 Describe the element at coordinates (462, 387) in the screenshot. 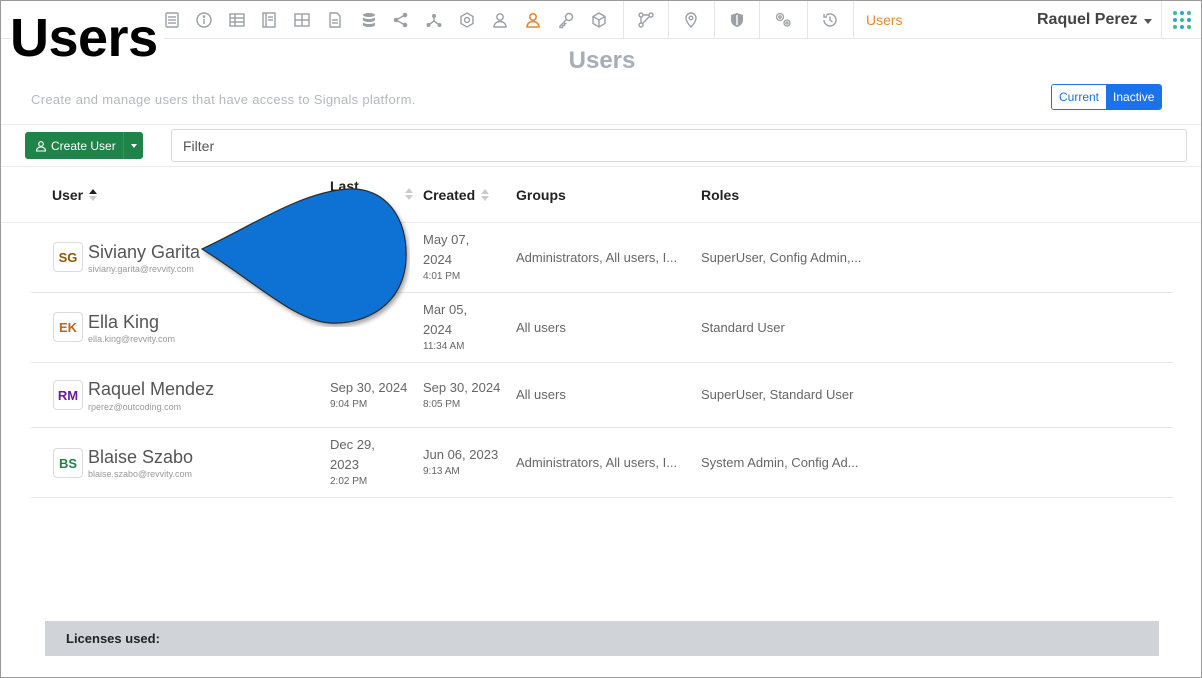

I see `created-date: Sep 30, 2024` at that location.